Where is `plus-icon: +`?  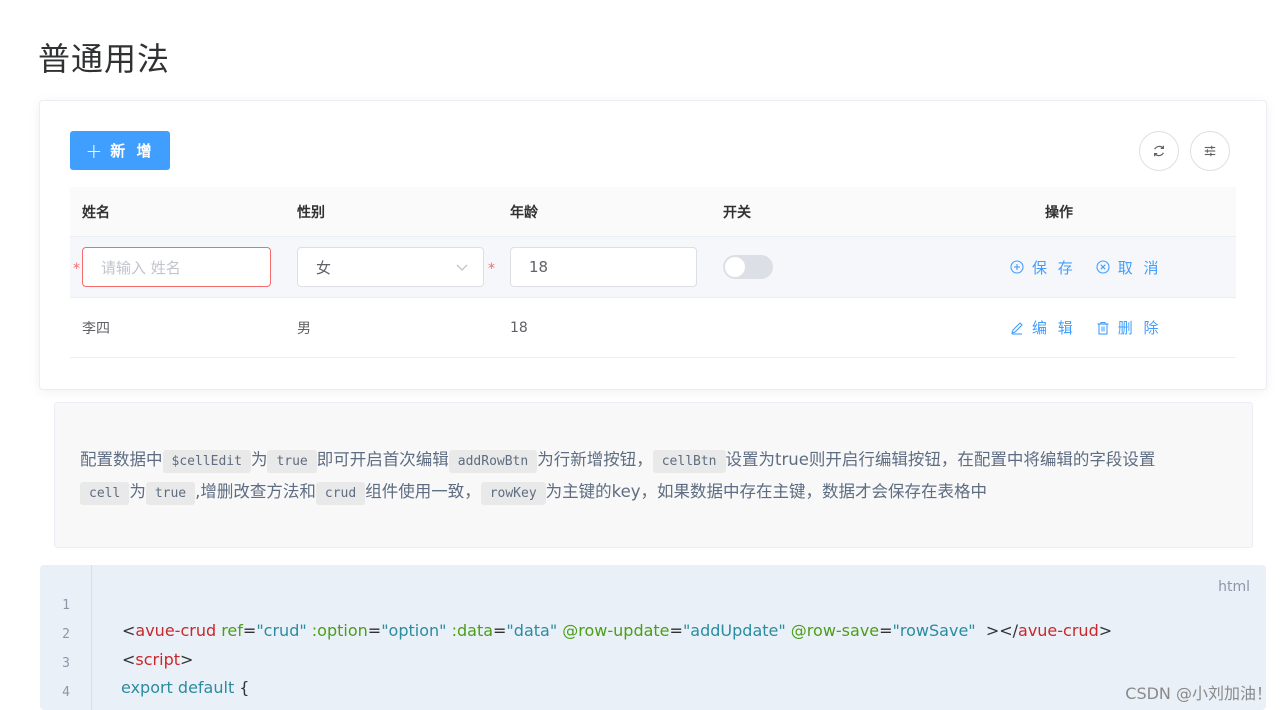
plus-icon: + is located at coordinates (94, 150).